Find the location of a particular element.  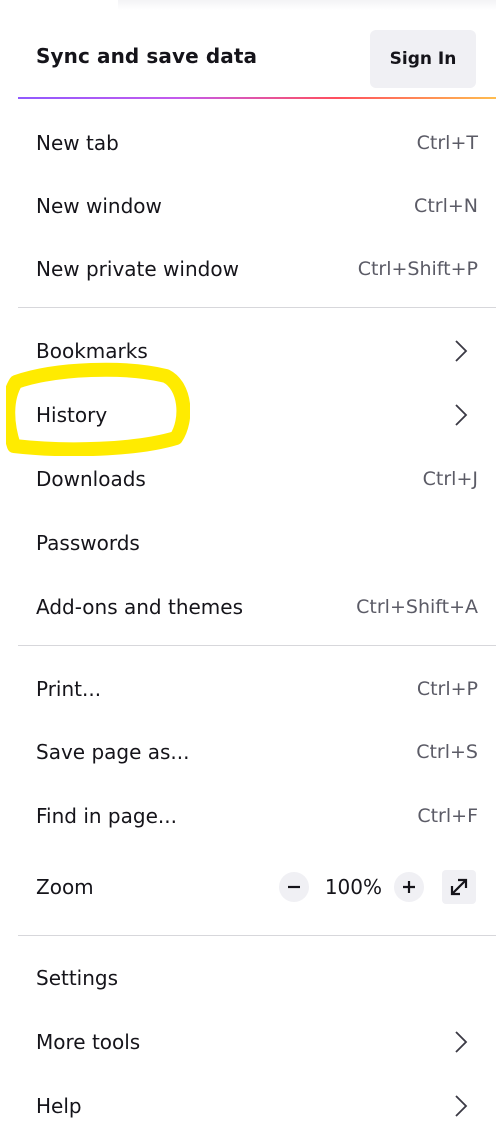

menu-item-new-window: New window Ctrl+N is located at coordinates (248, 206).